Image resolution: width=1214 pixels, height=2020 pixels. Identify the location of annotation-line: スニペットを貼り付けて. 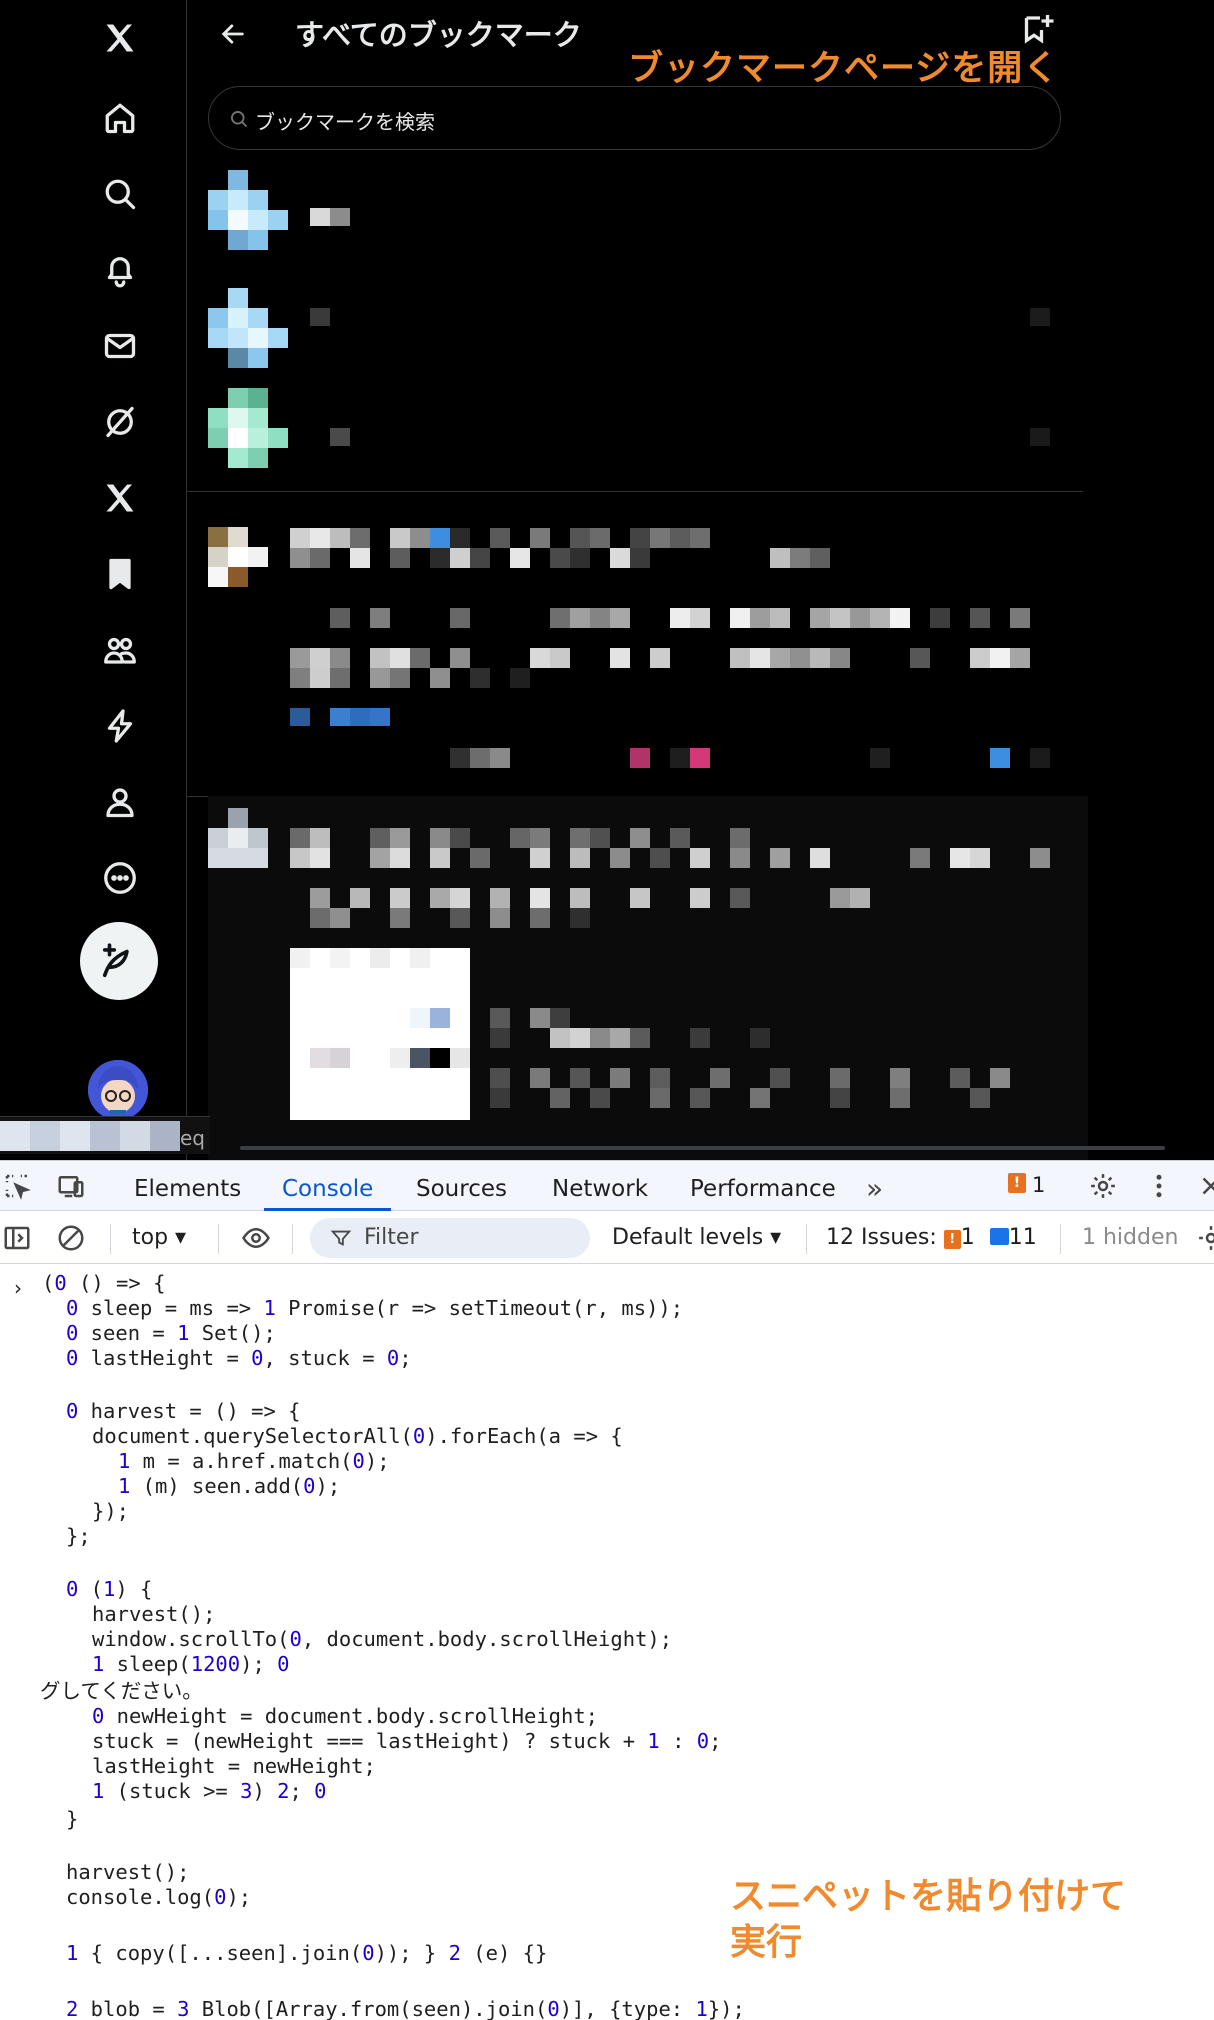
(928, 1896).